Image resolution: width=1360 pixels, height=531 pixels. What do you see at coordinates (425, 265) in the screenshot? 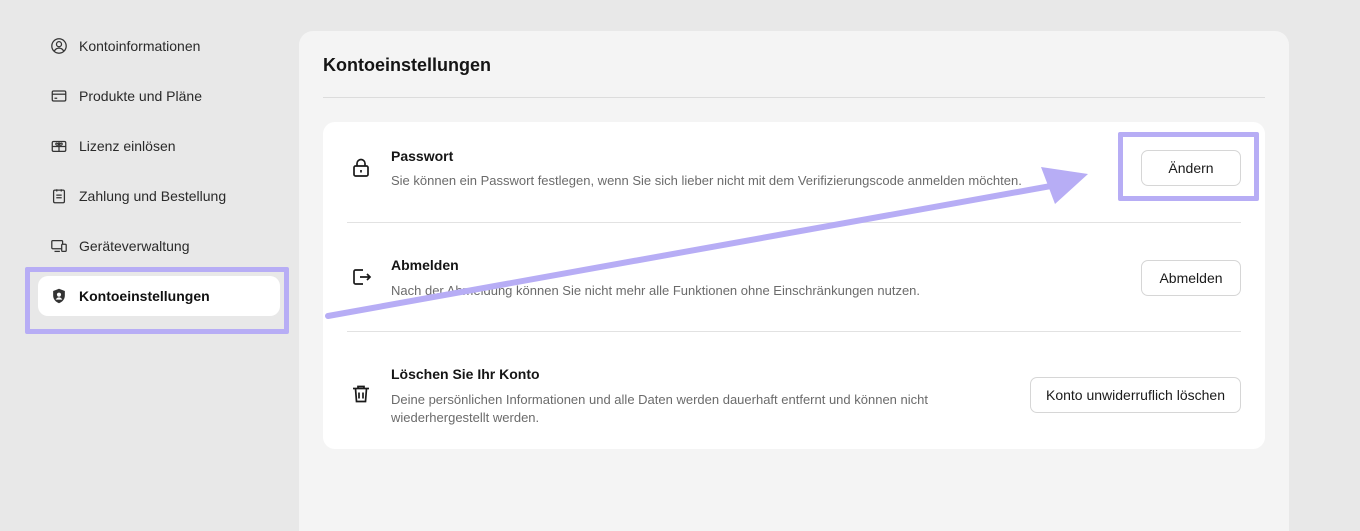
I see `row-title: Abmelden` at bounding box center [425, 265].